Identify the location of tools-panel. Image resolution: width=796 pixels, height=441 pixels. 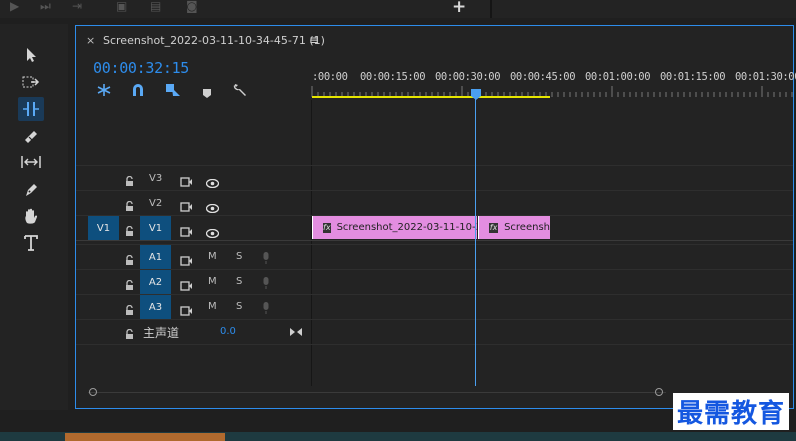
(34, 217).